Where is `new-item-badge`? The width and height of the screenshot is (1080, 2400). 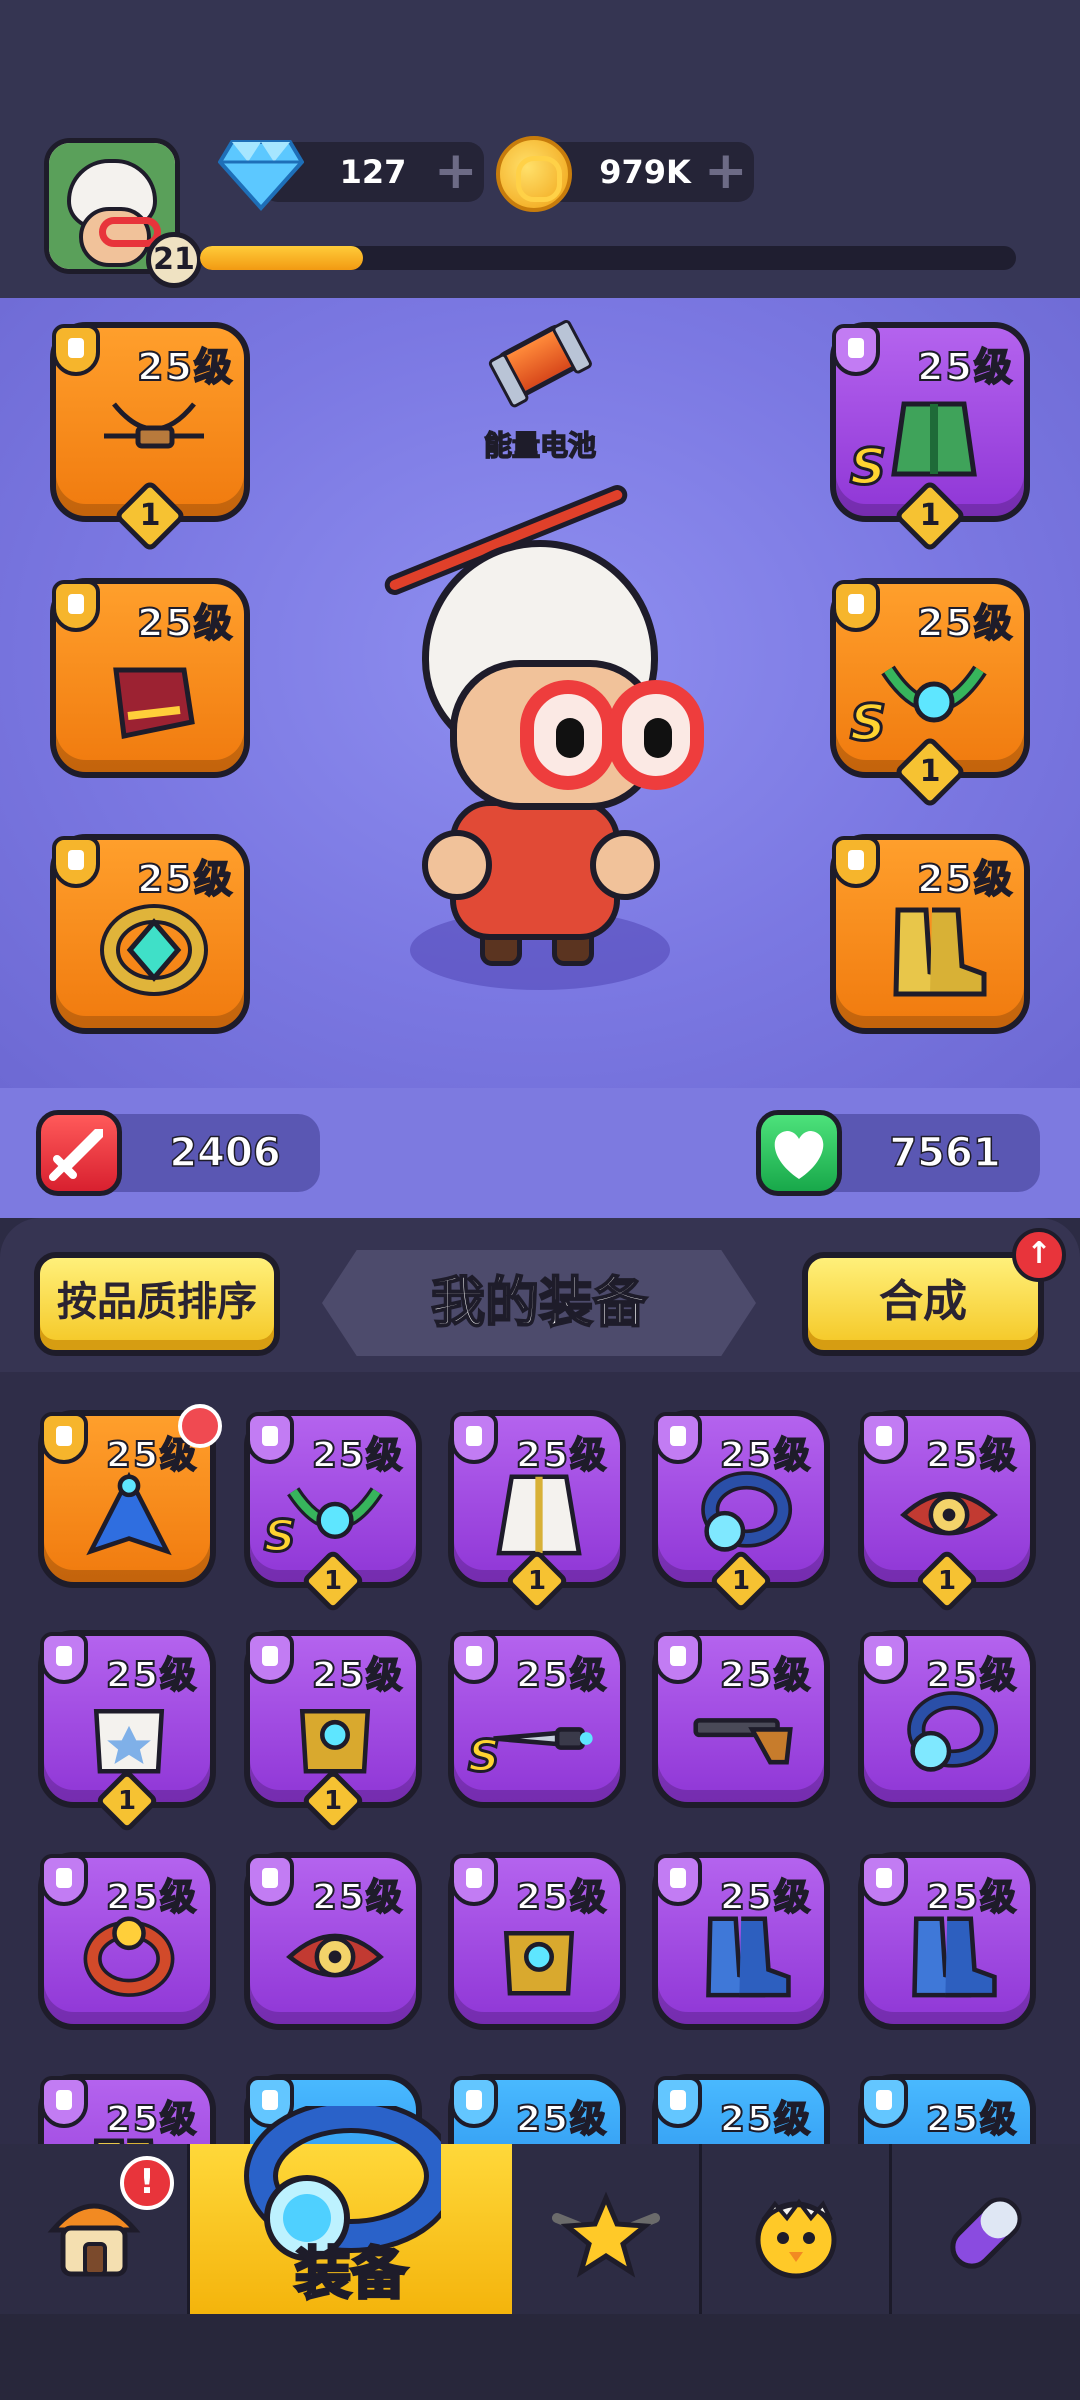
new-item-badge is located at coordinates (200, 1426).